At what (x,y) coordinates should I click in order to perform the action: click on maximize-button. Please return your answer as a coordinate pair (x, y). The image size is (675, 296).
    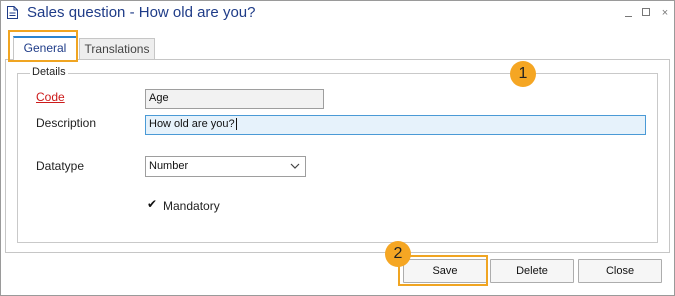
    Looking at the image, I should click on (647, 13).